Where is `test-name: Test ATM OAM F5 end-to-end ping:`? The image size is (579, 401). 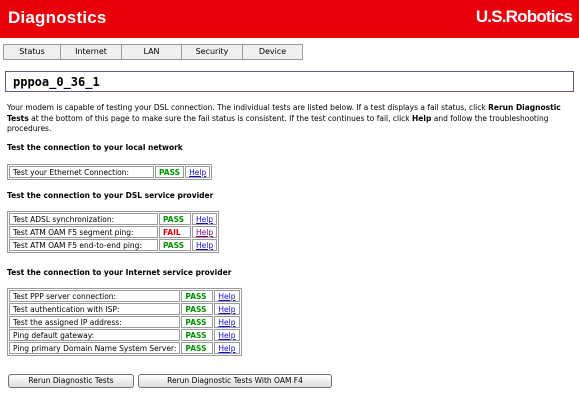 test-name: Test ATM OAM F5 end-to-end ping: is located at coordinates (83, 245).